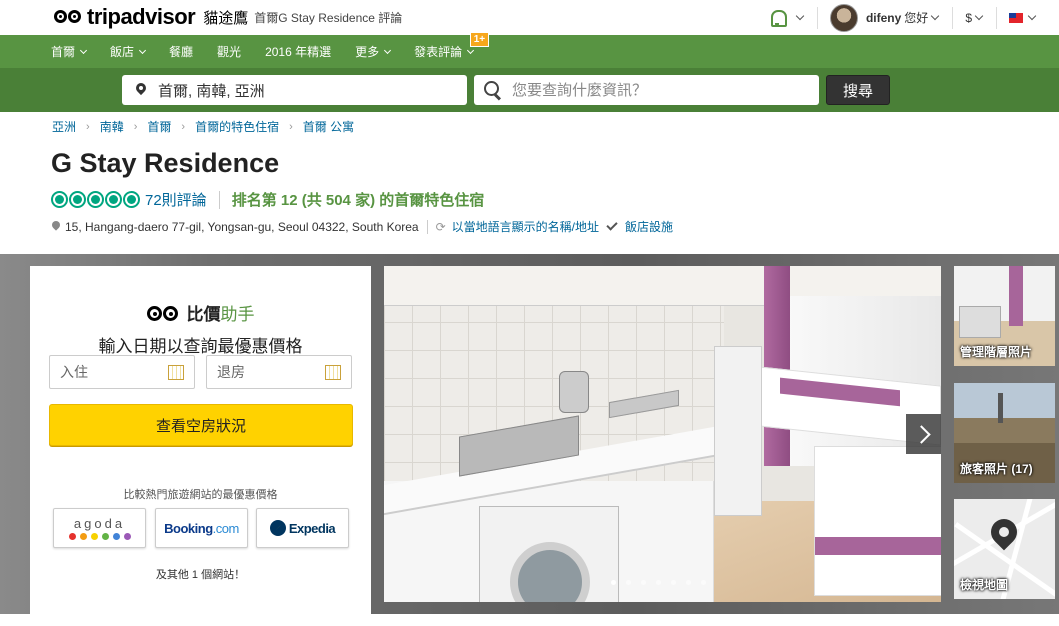 The width and height of the screenshot is (1059, 626). Describe the element at coordinates (663, 582) in the screenshot. I see `photo-pagination` at that location.